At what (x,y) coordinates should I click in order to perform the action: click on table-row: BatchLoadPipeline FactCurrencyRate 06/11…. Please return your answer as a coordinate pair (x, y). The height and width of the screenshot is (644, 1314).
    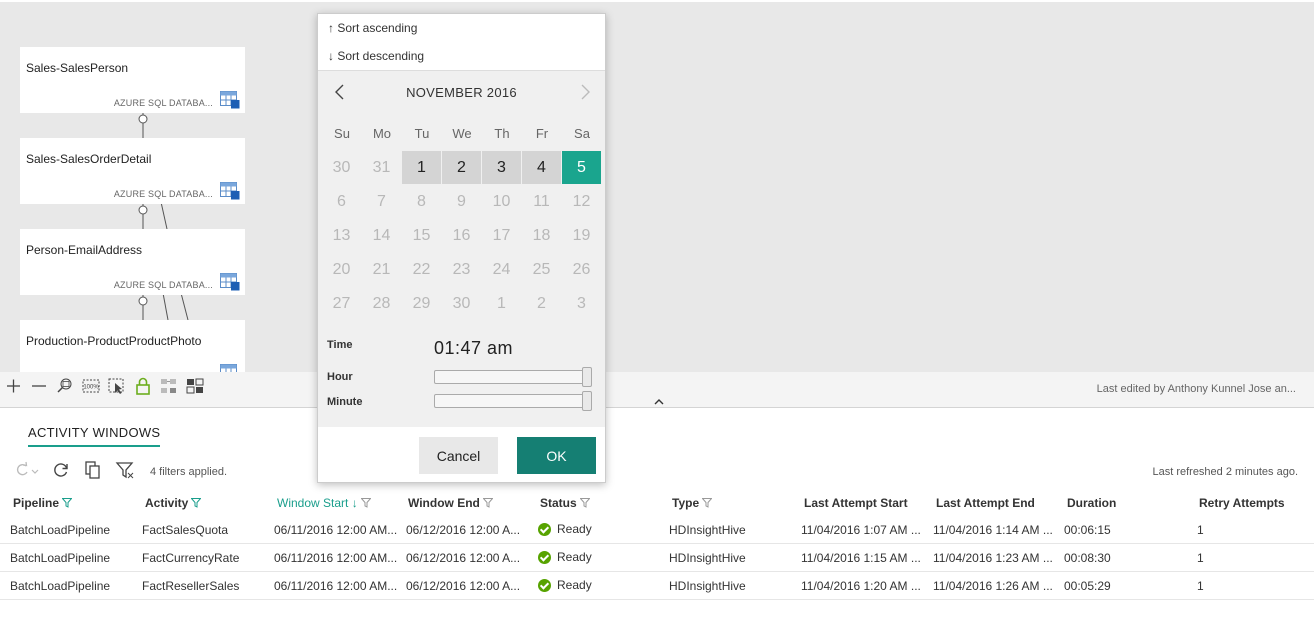
    Looking at the image, I should click on (657, 558).